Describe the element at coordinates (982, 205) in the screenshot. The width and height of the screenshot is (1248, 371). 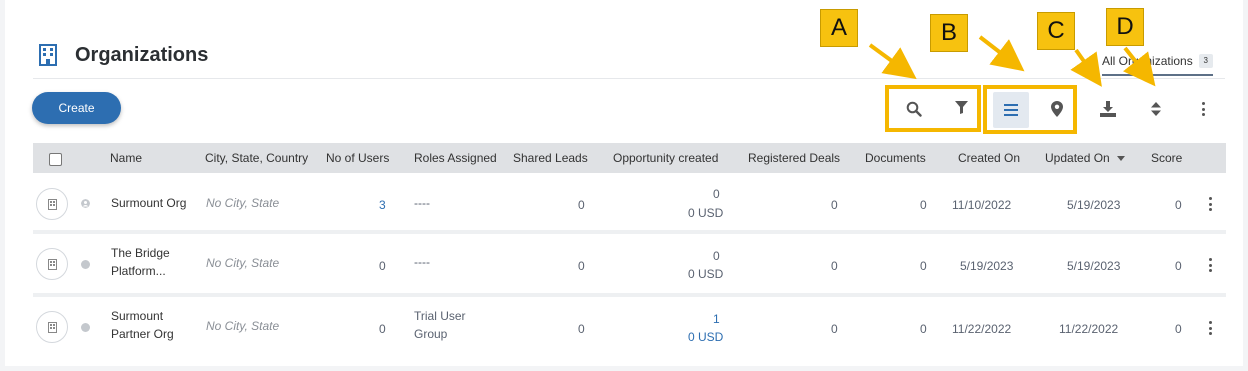
I see `org-created-on: 11/10/2022` at that location.